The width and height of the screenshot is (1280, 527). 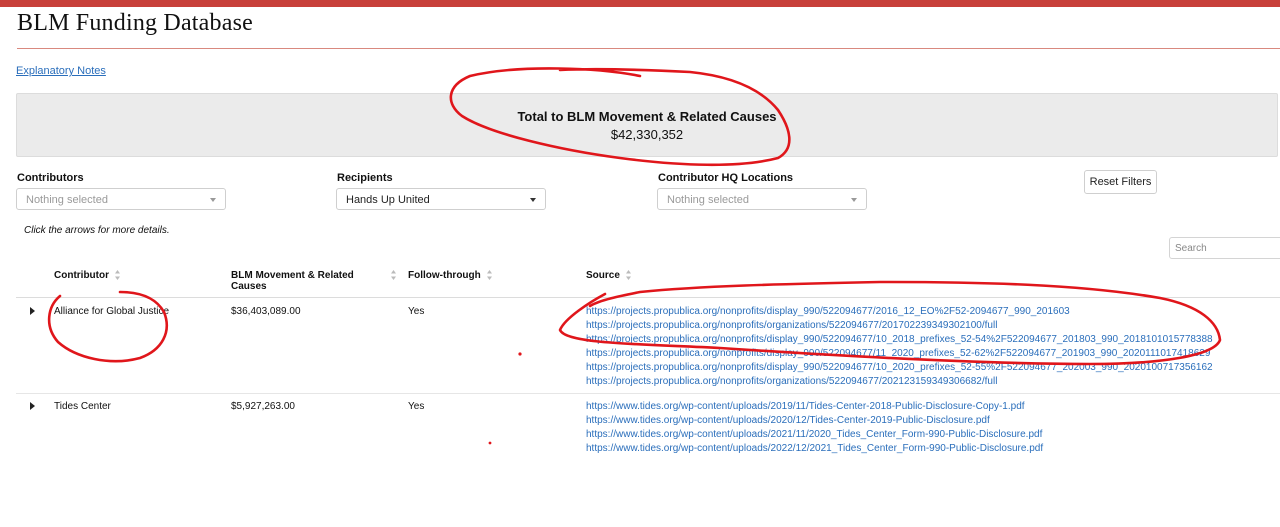 I want to click on locations-filter-label: Contributor HQ Locations, so click(x=726, y=178).